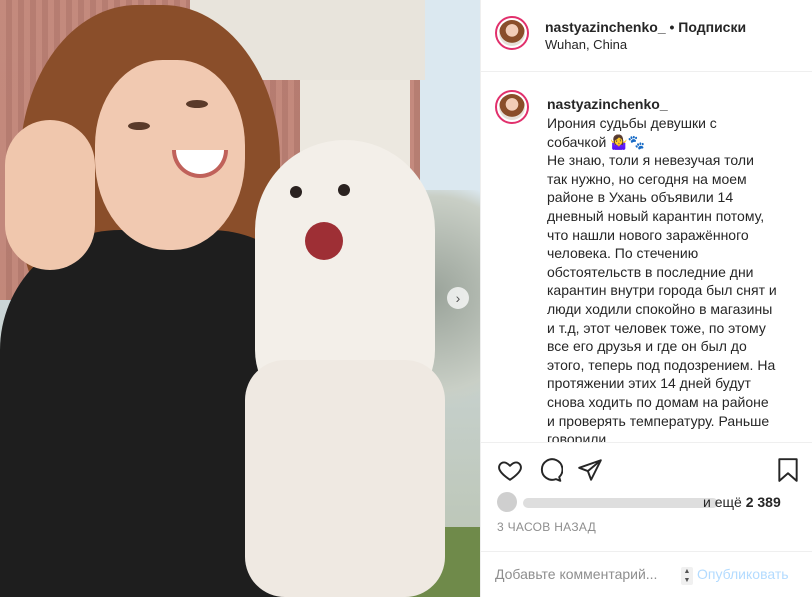 The image size is (812, 597). Describe the element at coordinates (546, 527) in the screenshot. I see `post-timestamp: 3 ЧАСОВ НАЗАД` at that location.